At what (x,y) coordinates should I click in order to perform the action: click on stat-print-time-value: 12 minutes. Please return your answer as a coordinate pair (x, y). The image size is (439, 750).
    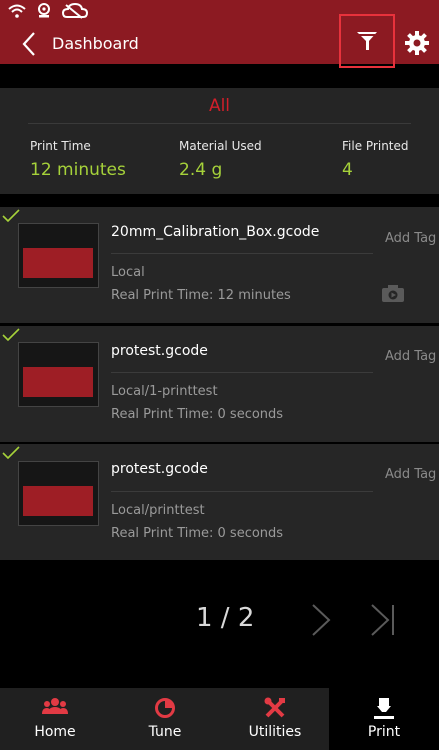
    Looking at the image, I should click on (78, 170).